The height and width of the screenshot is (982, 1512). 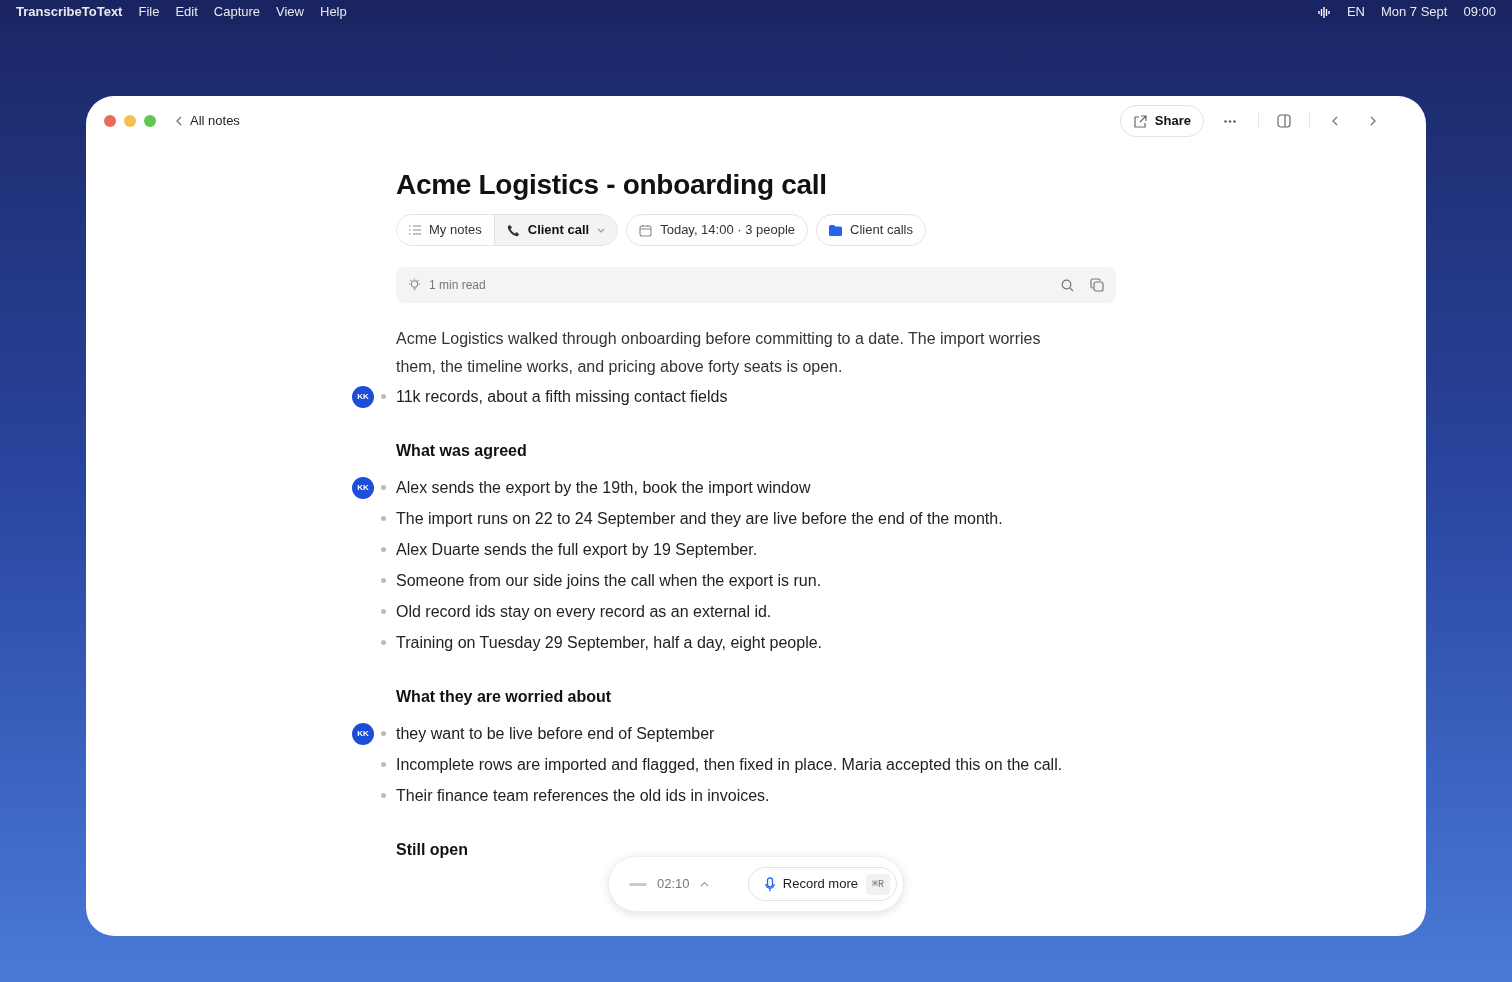 I want to click on app-name: TranscribeToText, so click(x=69, y=12).